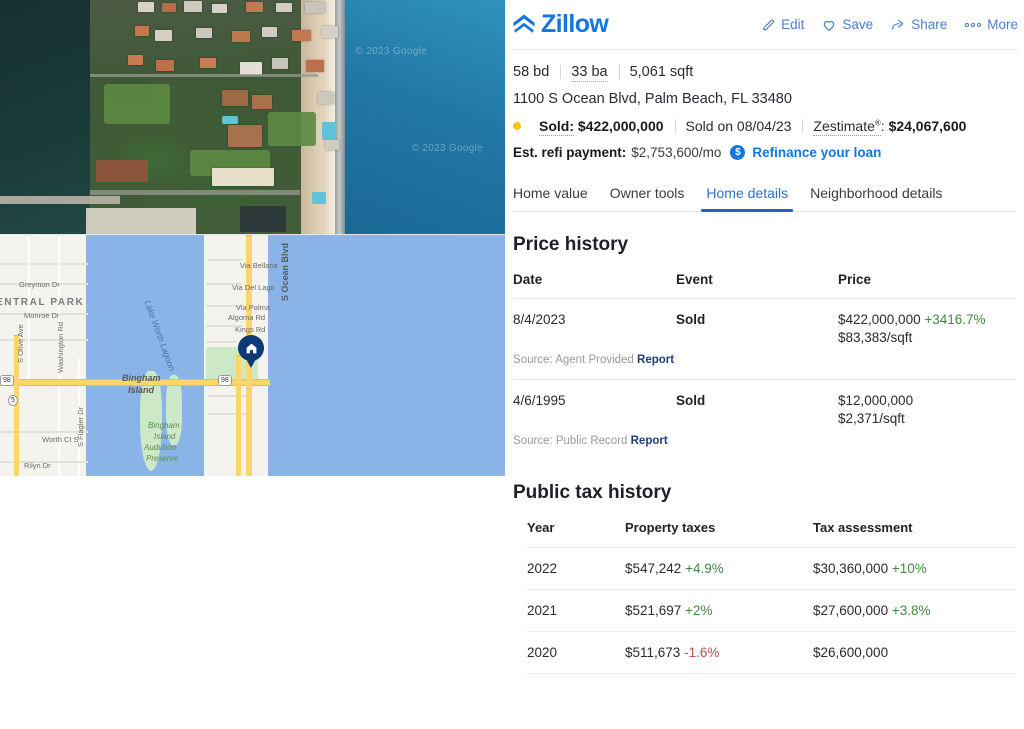 This screenshot has height=729, width=1024. Describe the element at coordinates (927, 126) in the screenshot. I see `zestimate-value: $24,067,600` at that location.